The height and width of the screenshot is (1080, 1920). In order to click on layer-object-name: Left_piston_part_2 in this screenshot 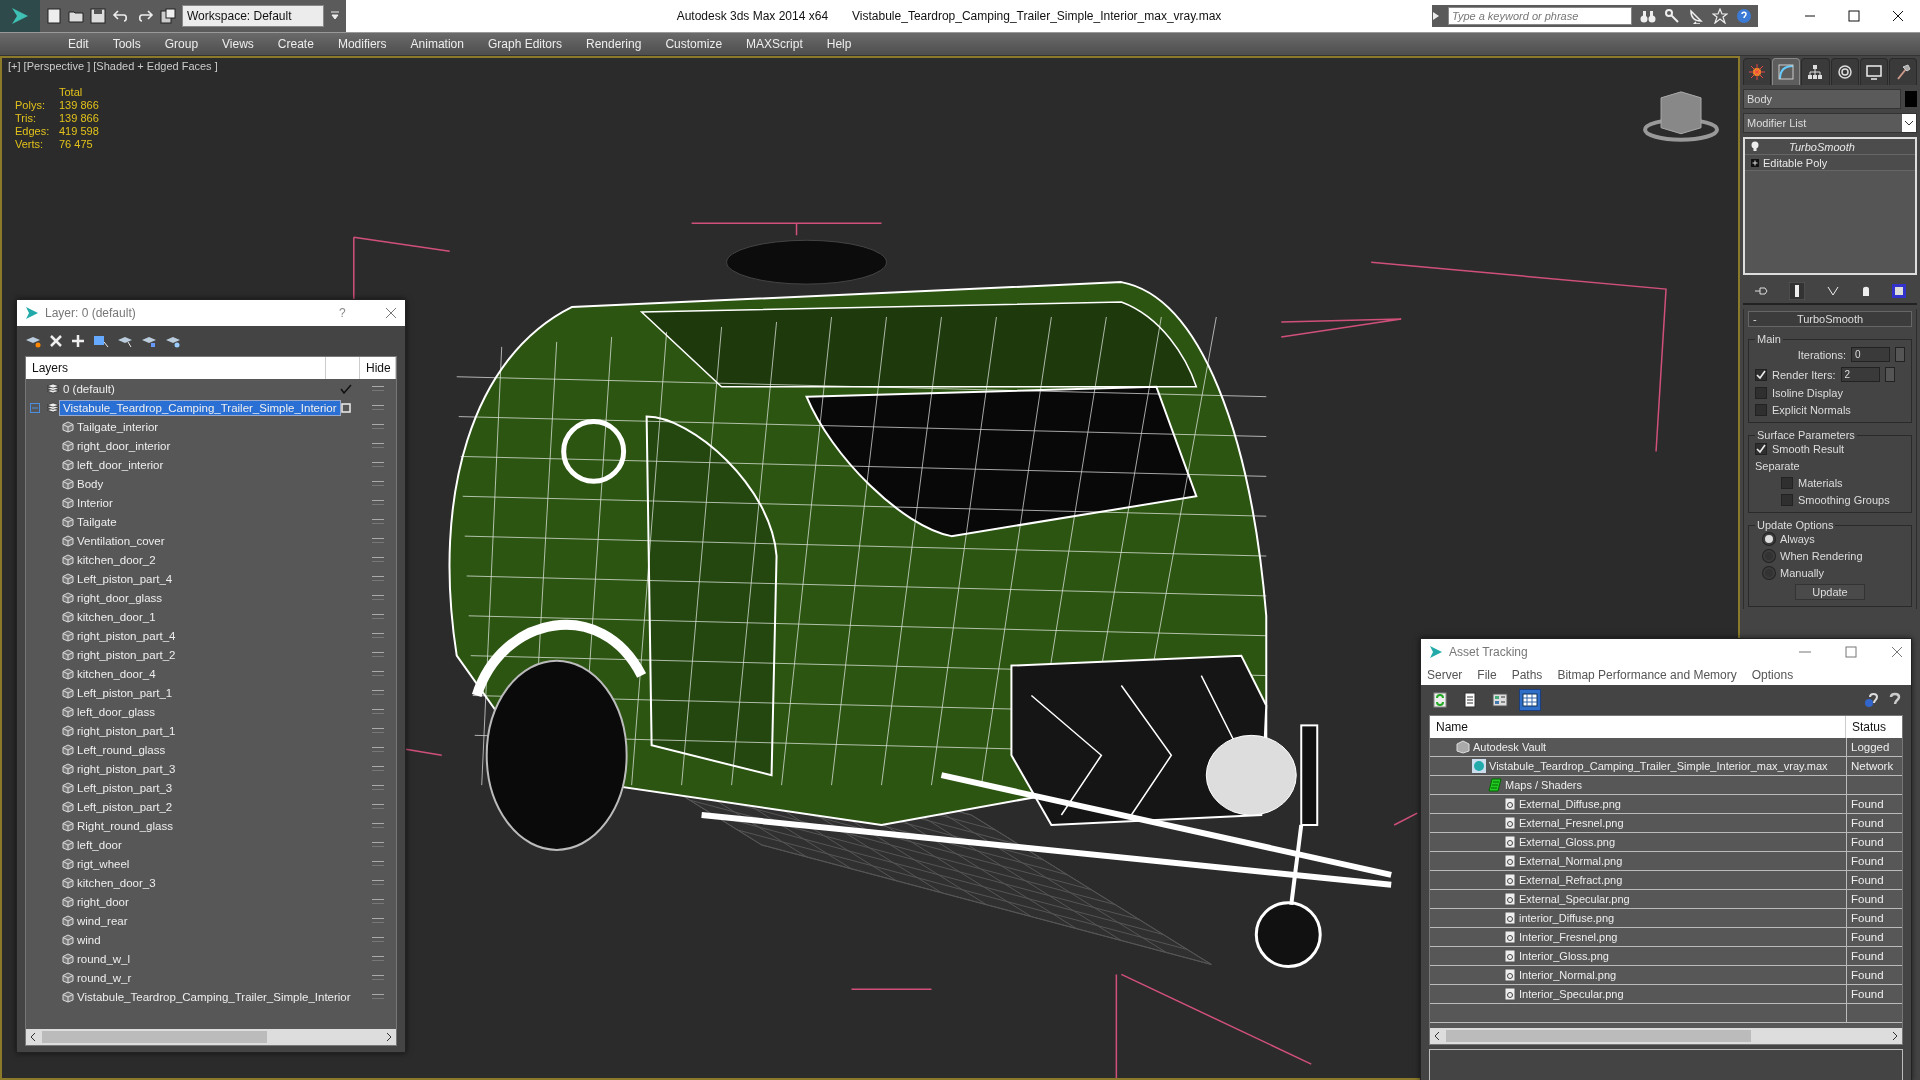, I will do `click(125, 806)`.